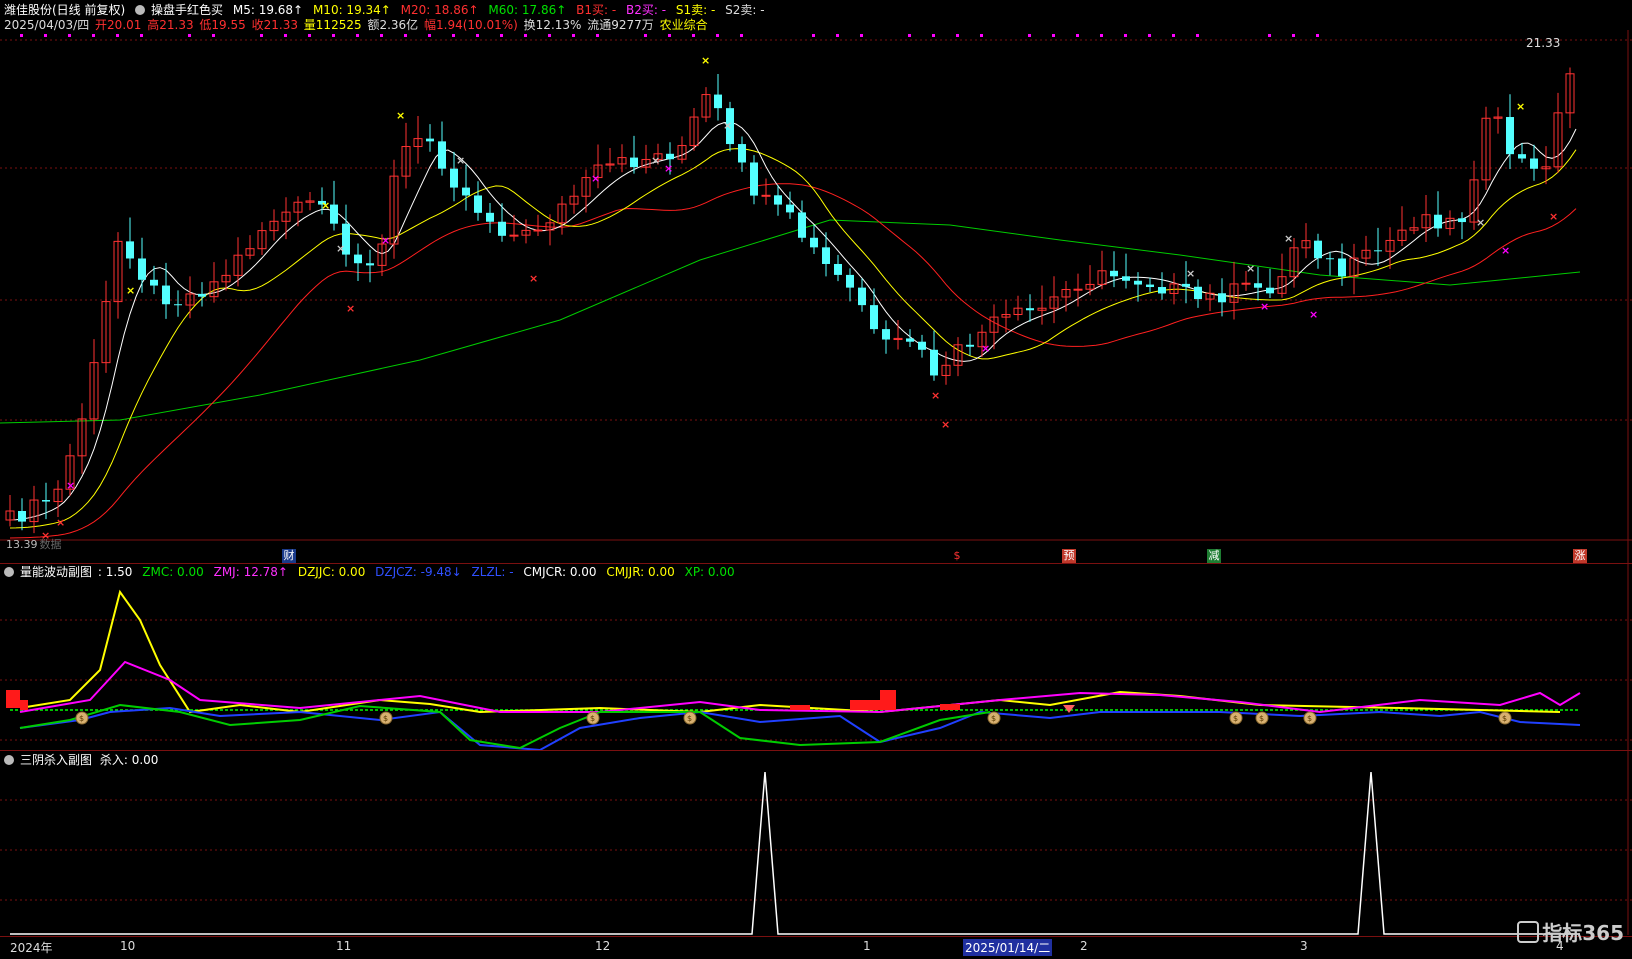  I want to click on low-price-label: 13.39 数据, so click(34, 544).